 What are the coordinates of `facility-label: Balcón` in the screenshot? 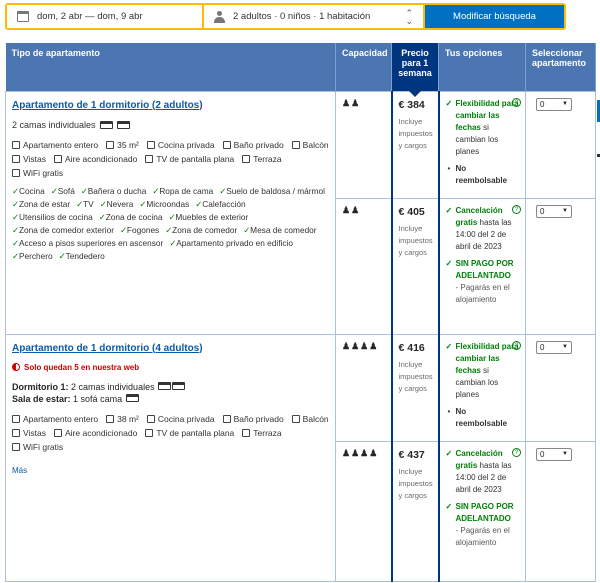 It's located at (315, 144).